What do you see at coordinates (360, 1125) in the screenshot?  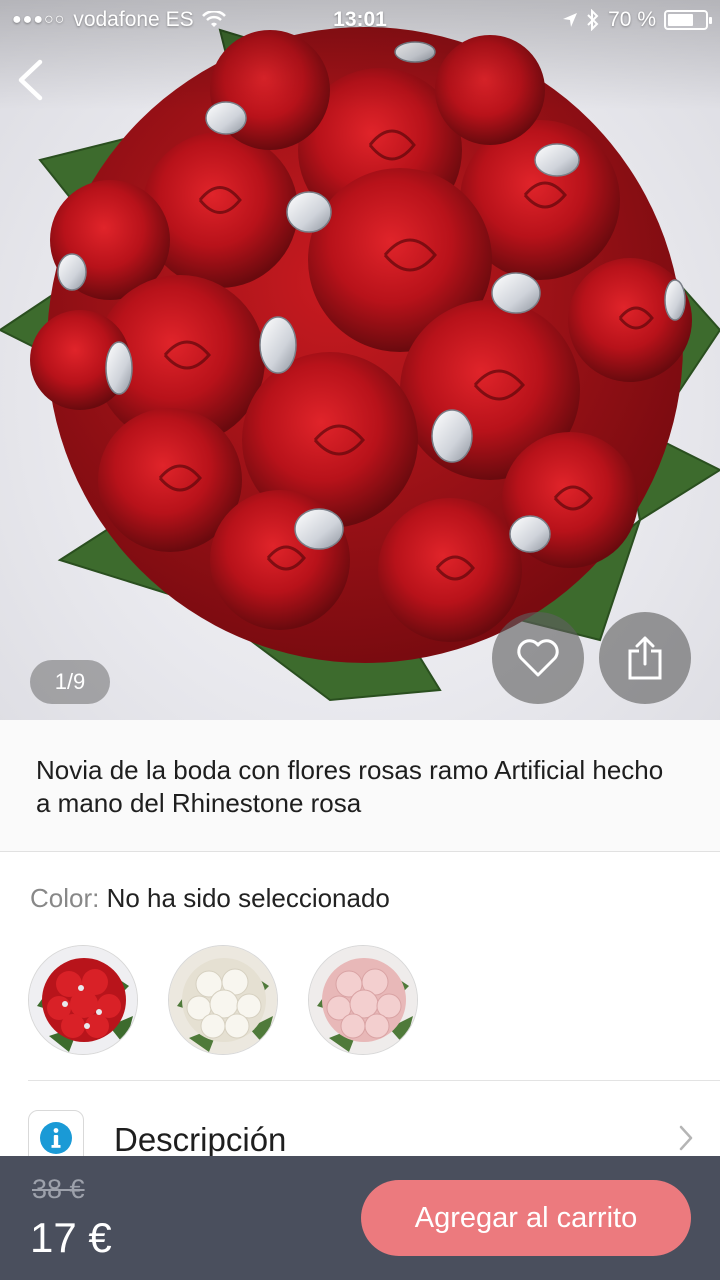 I see `description-row: Descripción` at bounding box center [360, 1125].